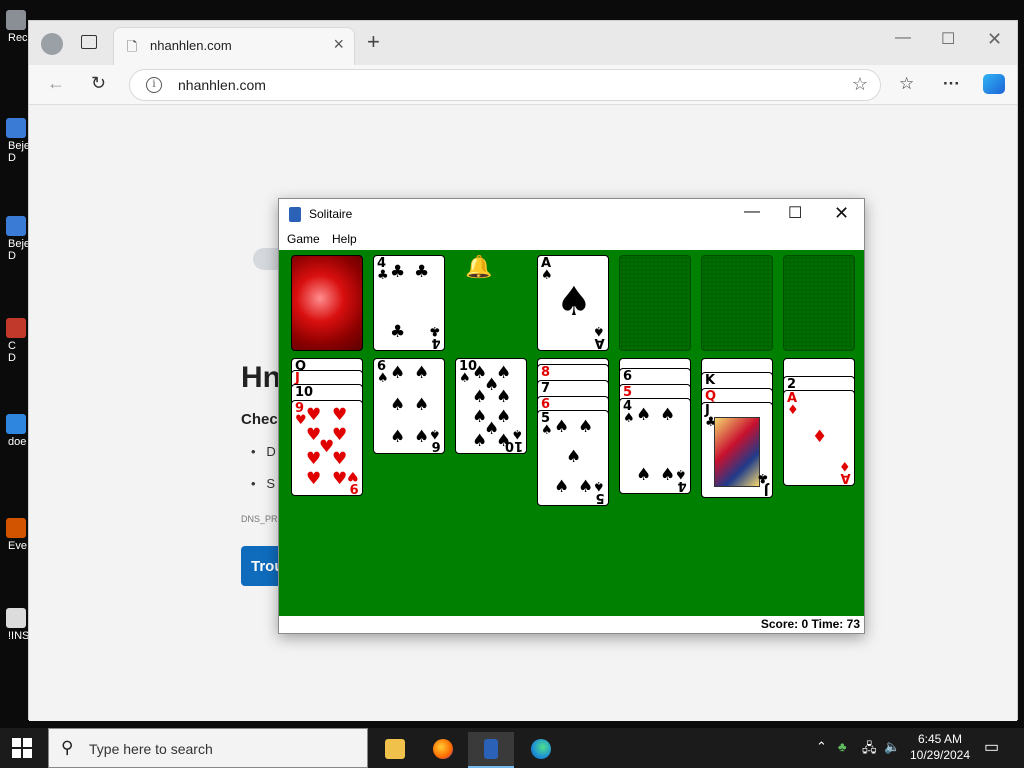 Image resolution: width=1024 pixels, height=768 pixels. Describe the element at coordinates (940, 755) in the screenshot. I see `clock-date: 10/29/2024` at that location.